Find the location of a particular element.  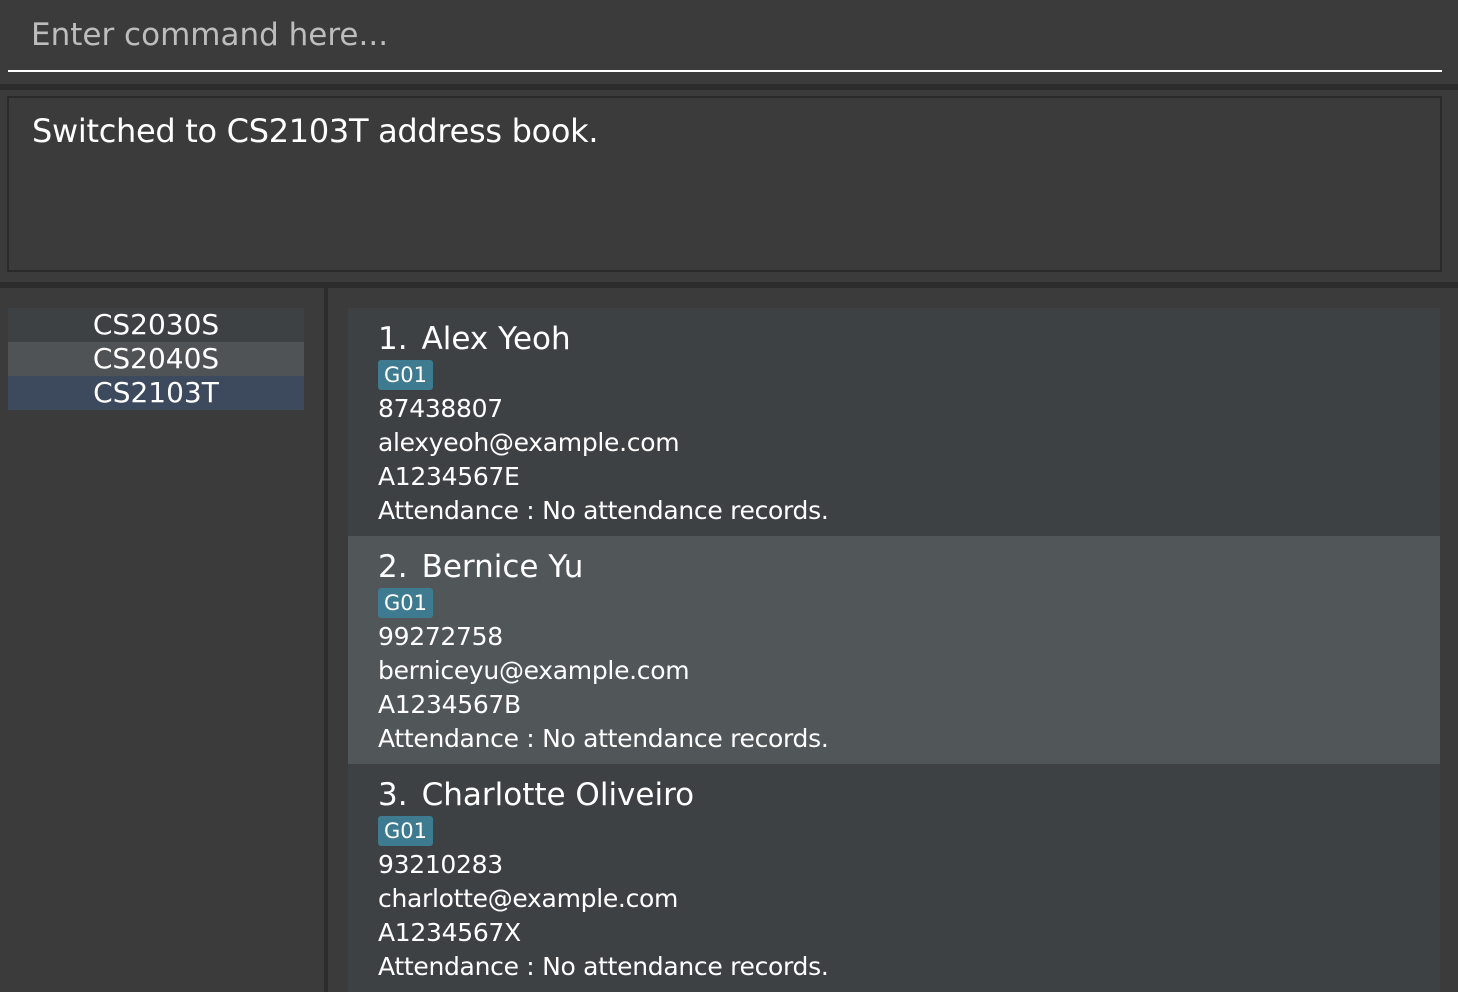

person-phone: 93210283 is located at coordinates (440, 864).